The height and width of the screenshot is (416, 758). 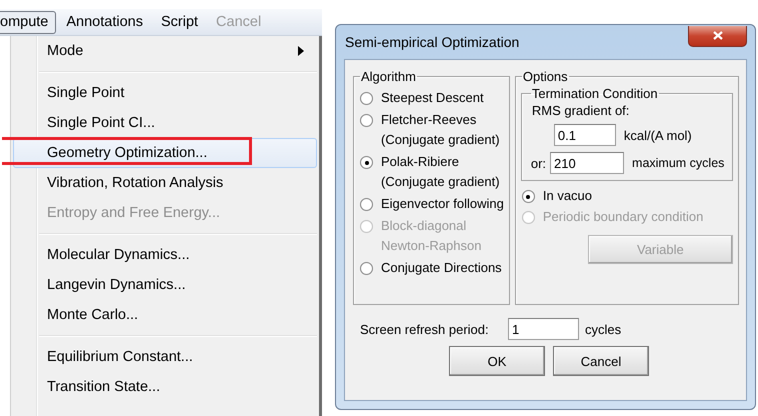 What do you see at coordinates (432, 98) in the screenshot?
I see `radio-label: Steepest Descent` at bounding box center [432, 98].